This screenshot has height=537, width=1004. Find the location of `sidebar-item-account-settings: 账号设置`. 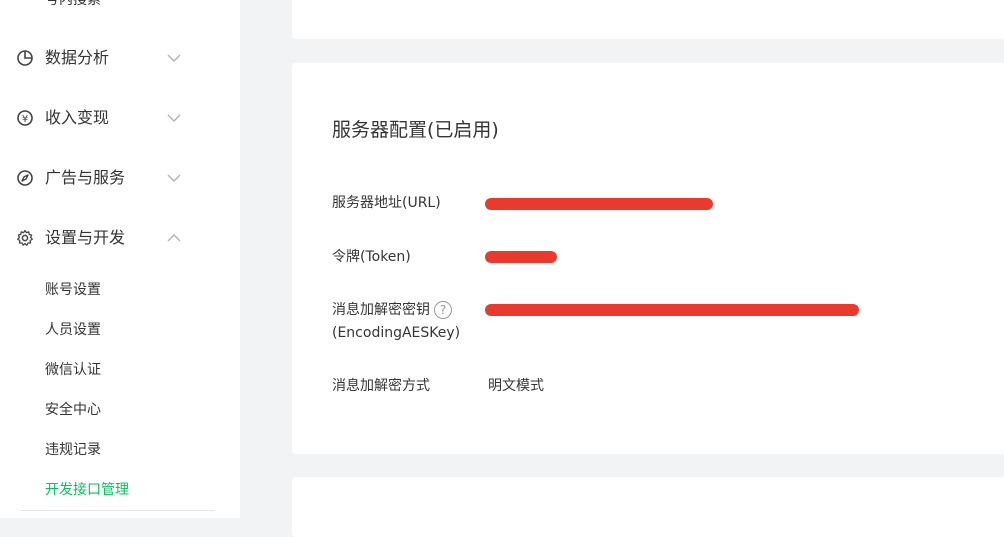

sidebar-item-account-settings: 账号设置 is located at coordinates (120, 290).